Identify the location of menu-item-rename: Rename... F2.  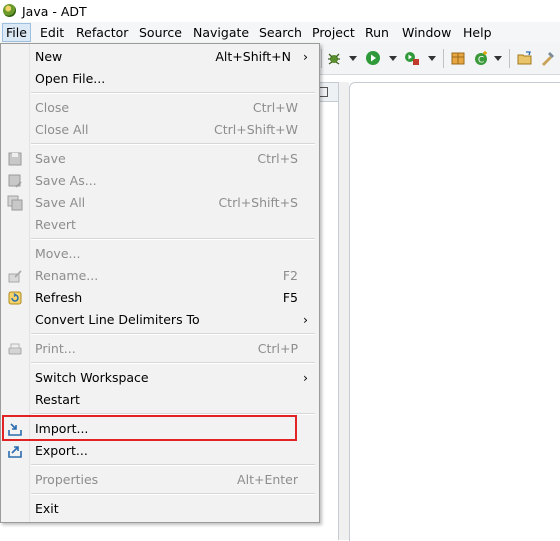
(160, 276).